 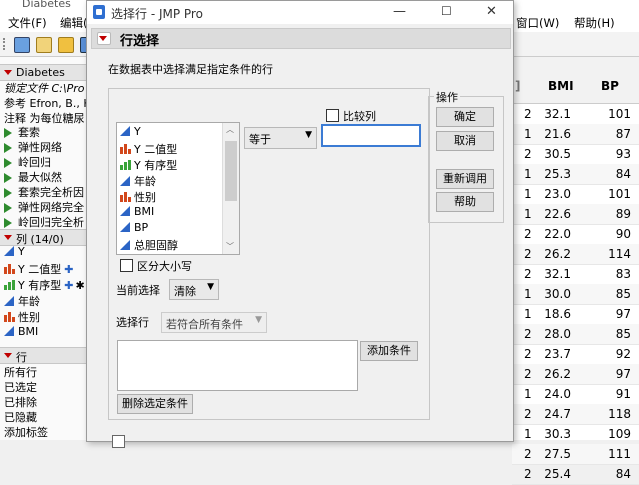 What do you see at coordinates (138, 197) in the screenshot?
I see `column-list-item: 性别` at bounding box center [138, 197].